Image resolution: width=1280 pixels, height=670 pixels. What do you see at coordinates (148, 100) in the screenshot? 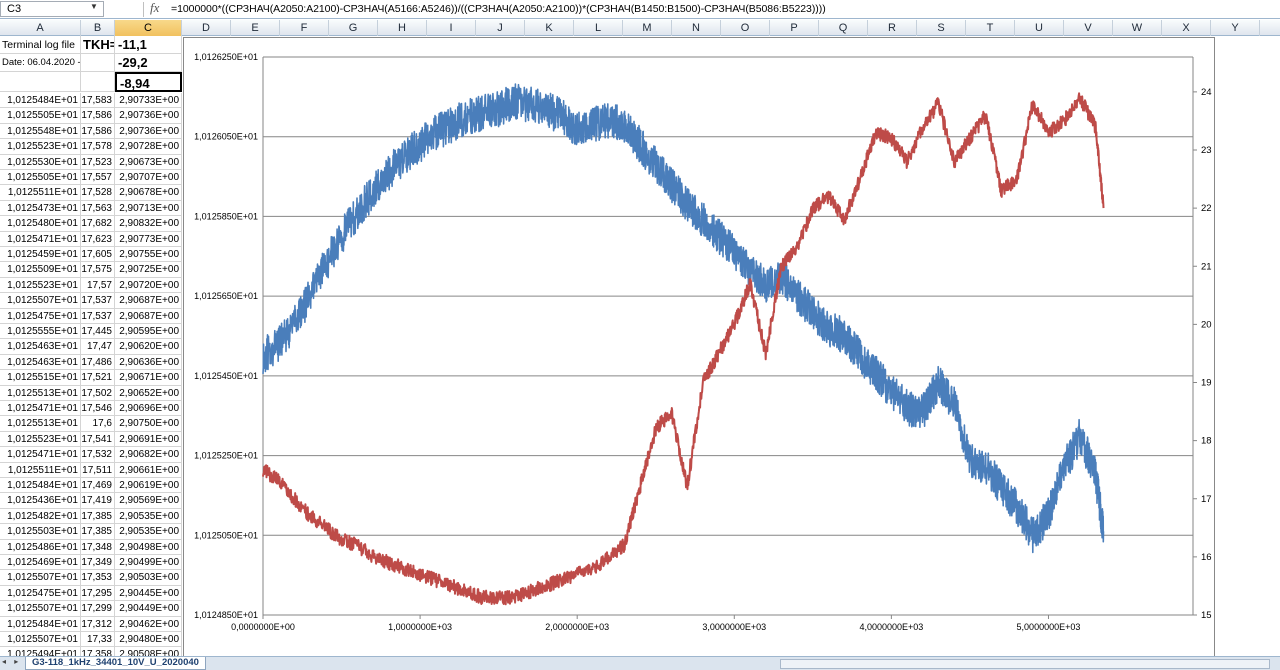
I see `cell-c: 2,90733E+00` at bounding box center [148, 100].